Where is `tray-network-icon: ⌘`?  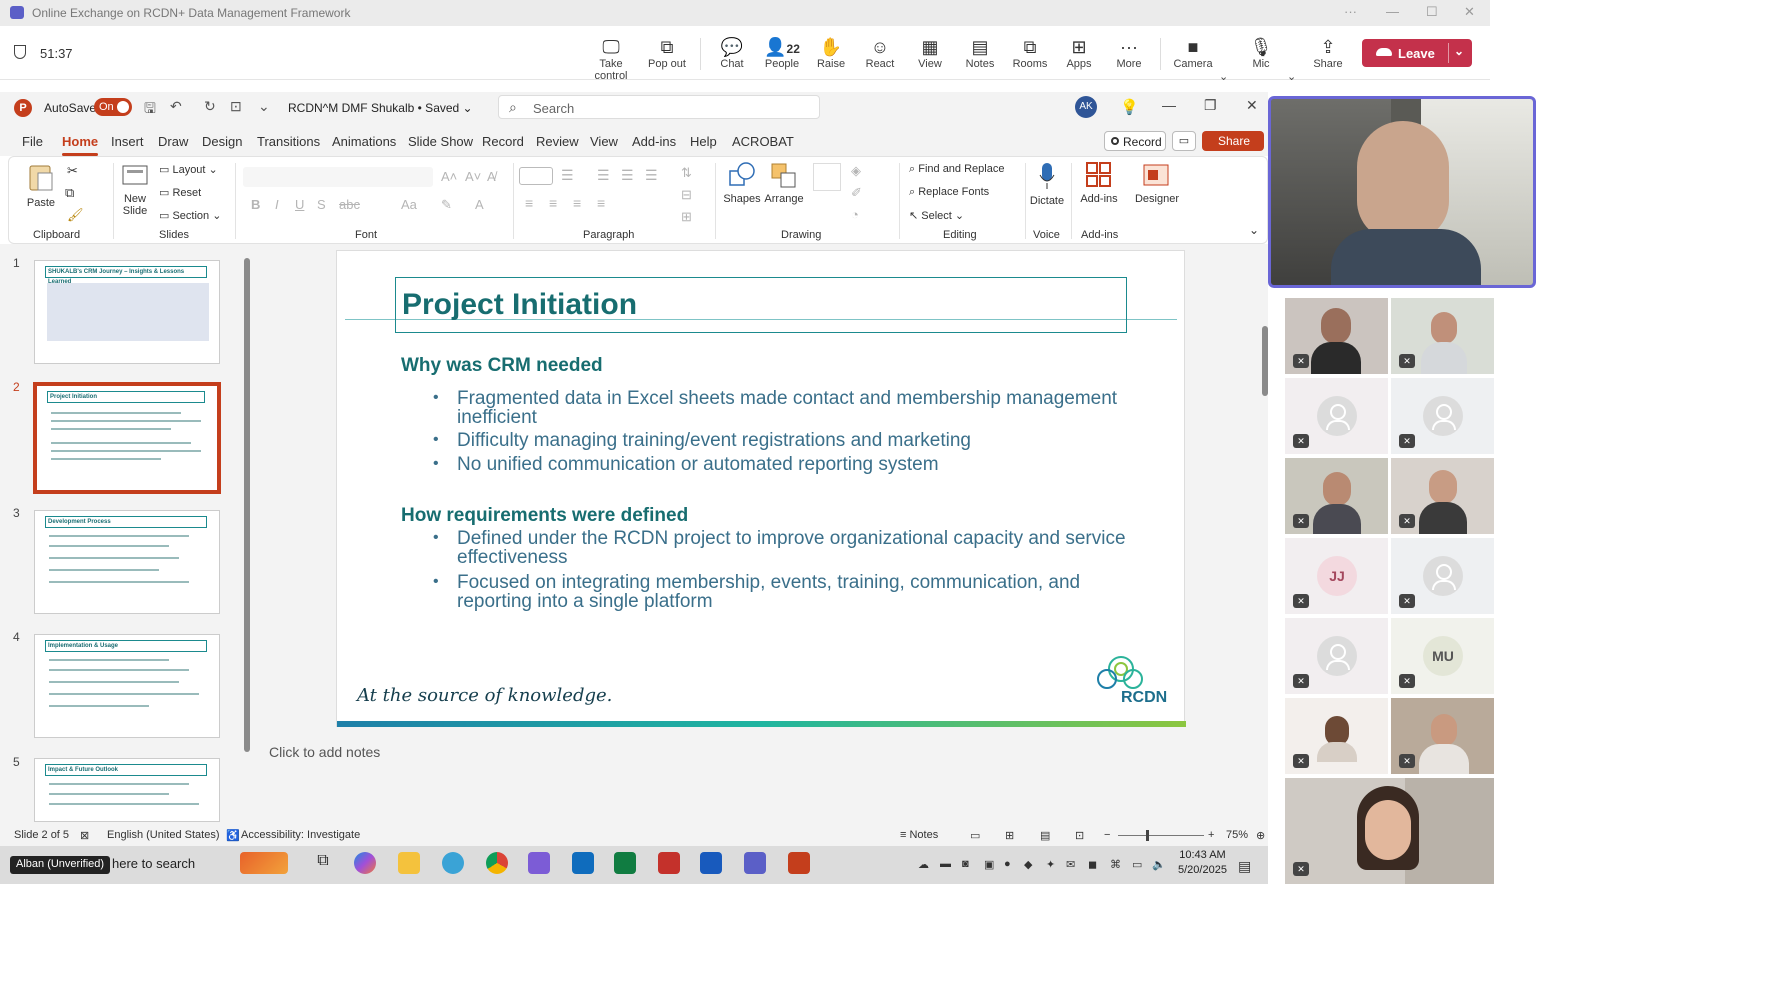
tray-network-icon: ⌘ is located at coordinates (1115, 864).